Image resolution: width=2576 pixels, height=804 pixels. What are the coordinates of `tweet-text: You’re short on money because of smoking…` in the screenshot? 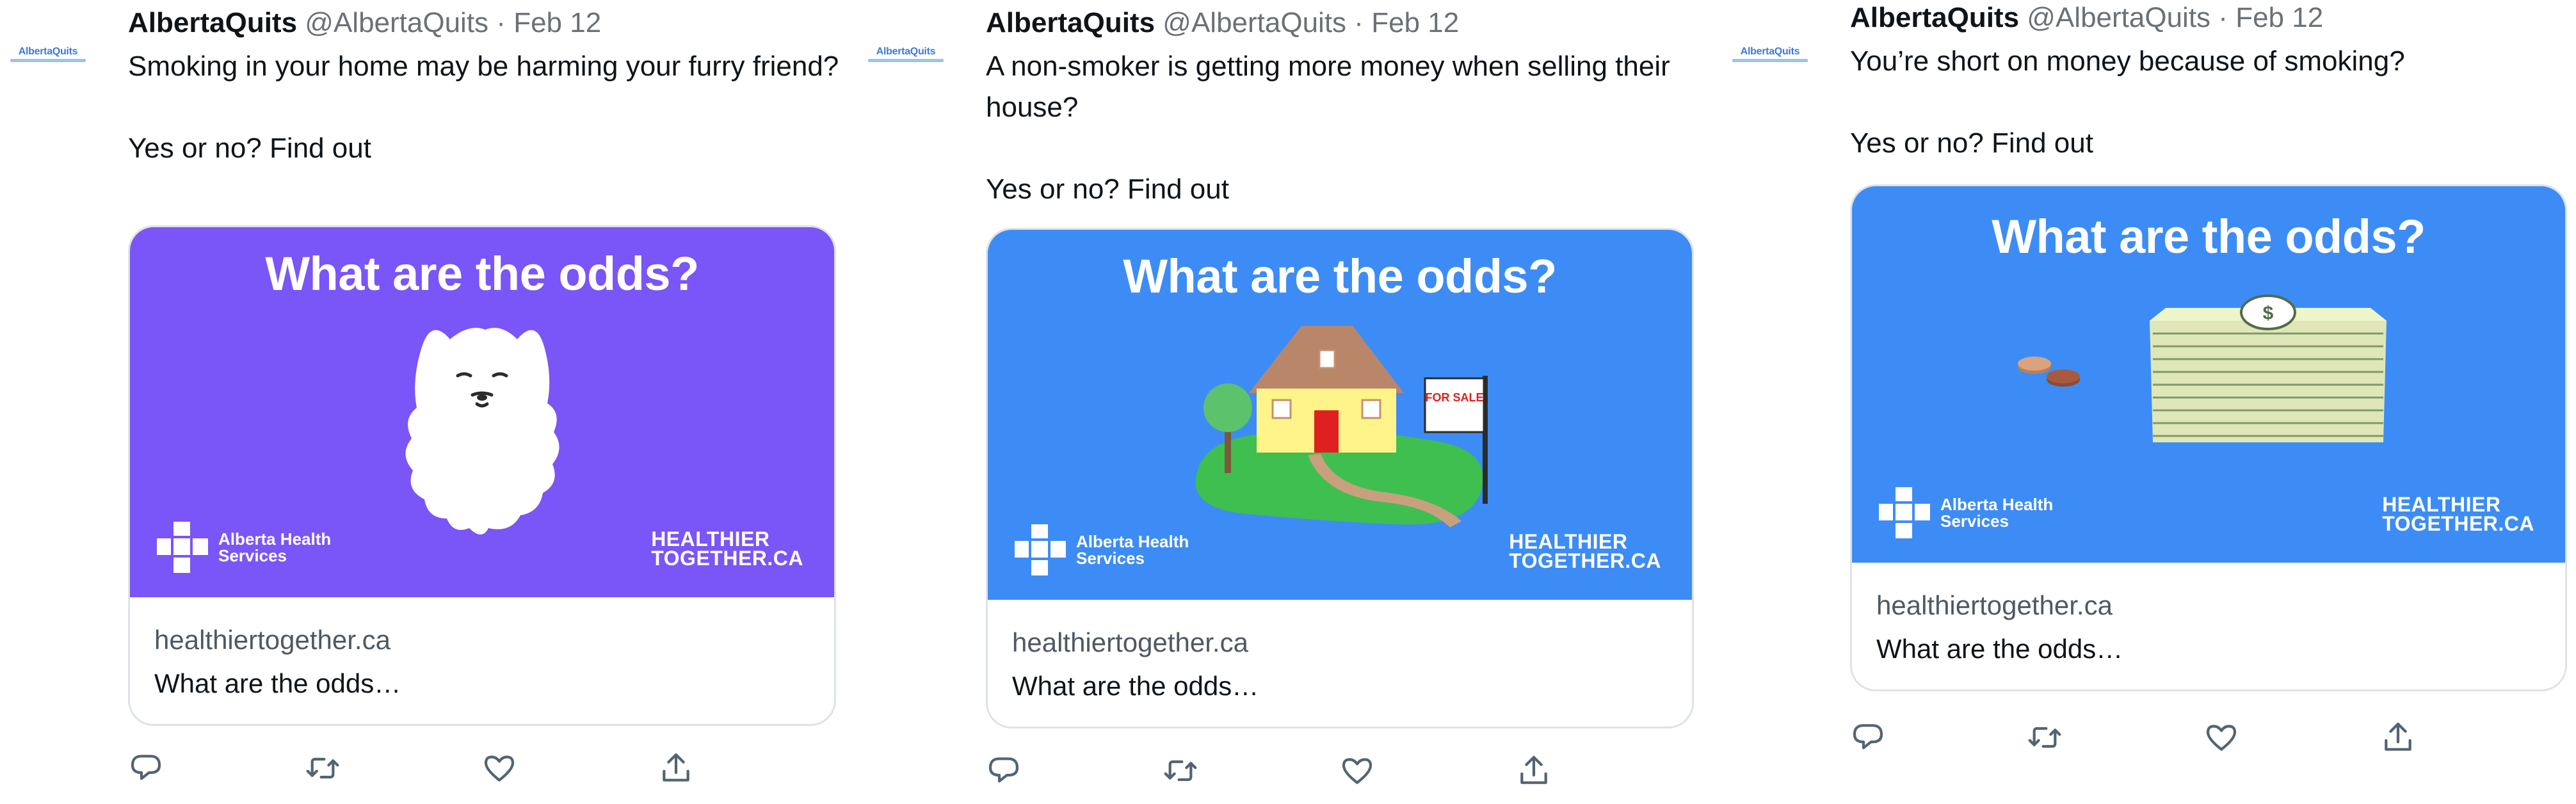 It's located at (2208, 102).